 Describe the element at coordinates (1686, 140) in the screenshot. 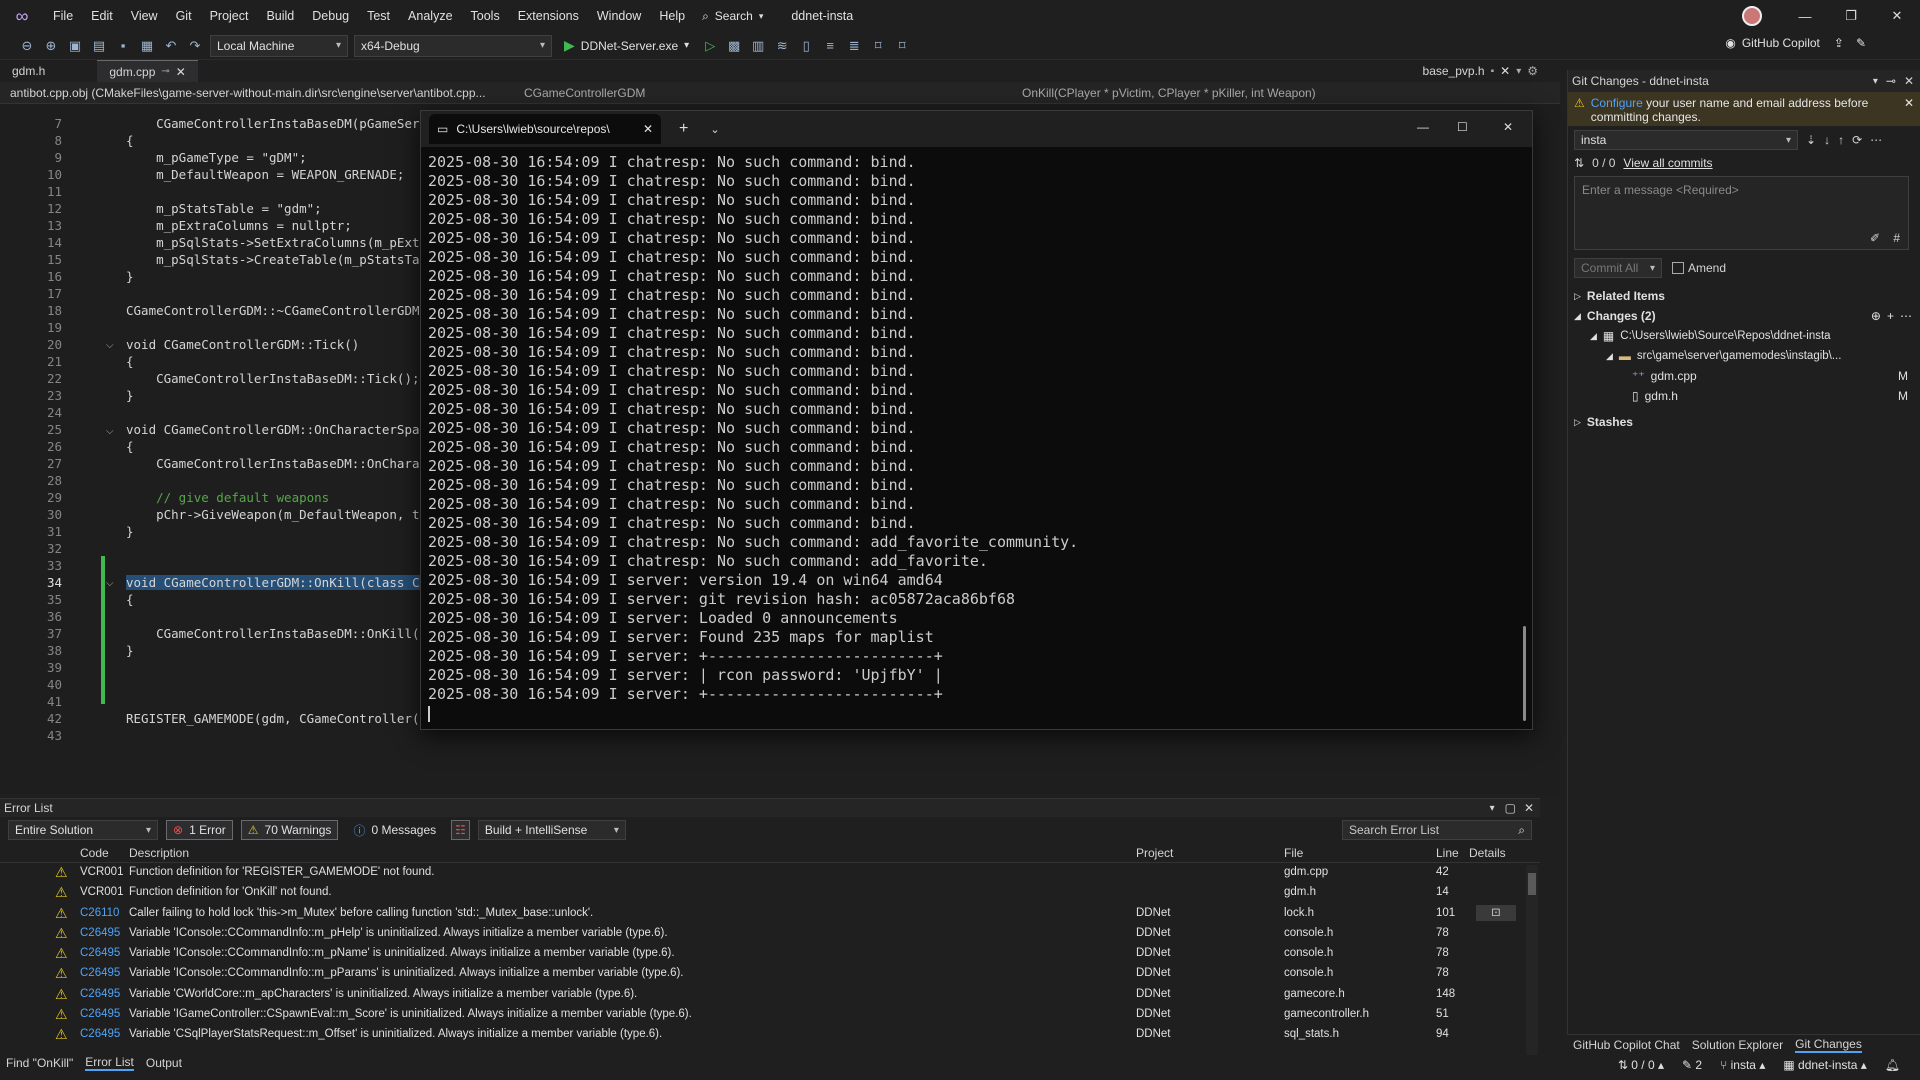

I see `branch-dropdown: insta ▾` at that location.